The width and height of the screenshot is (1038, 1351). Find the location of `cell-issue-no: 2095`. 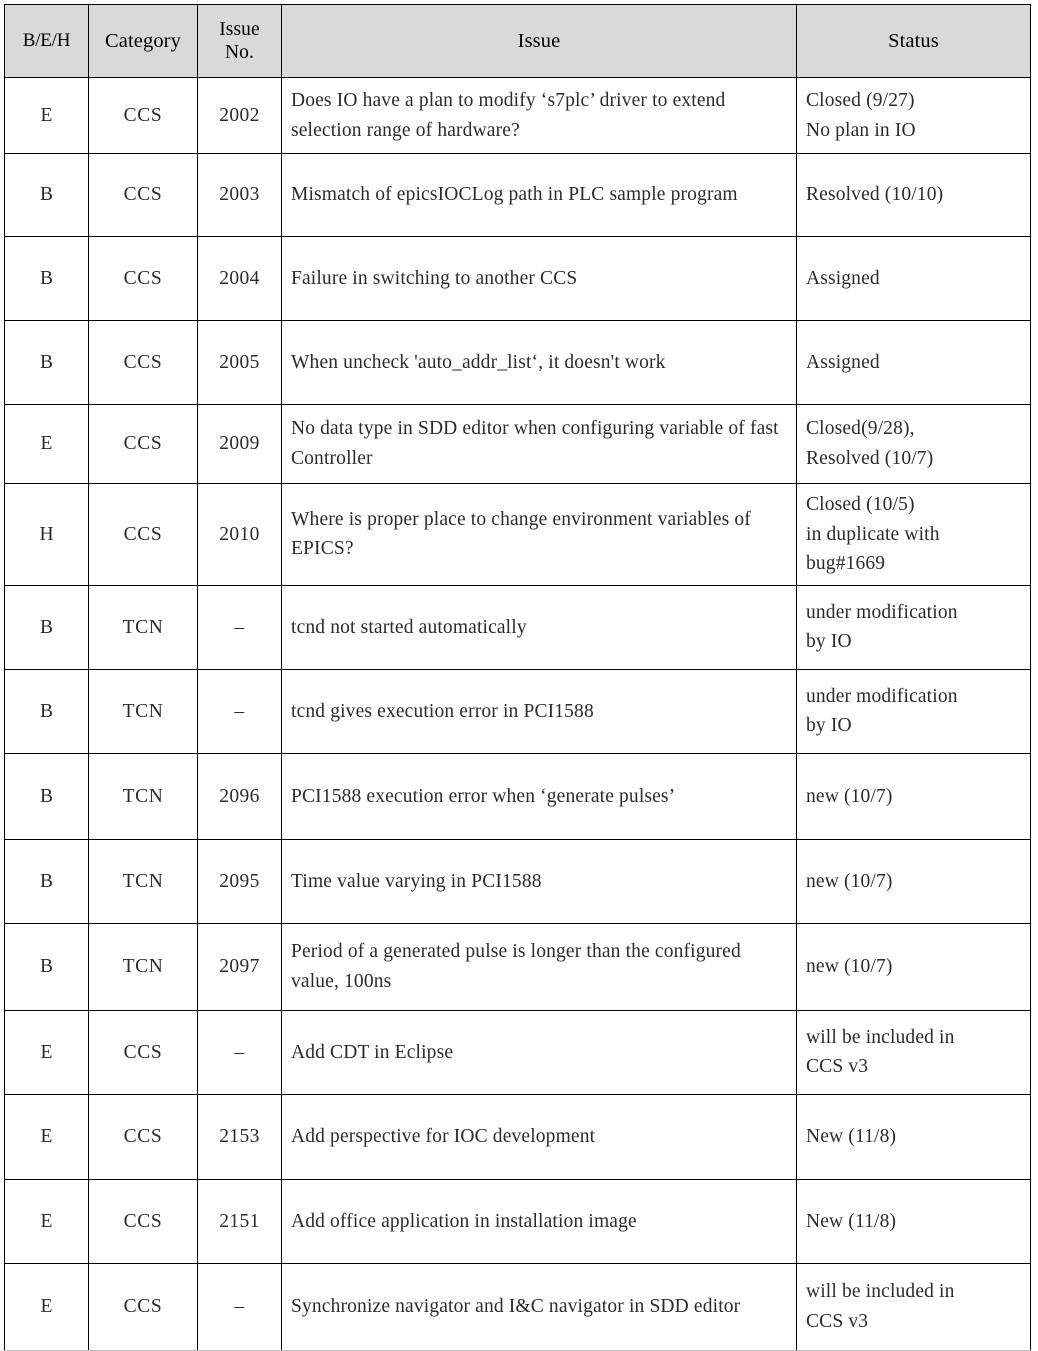

cell-issue-no: 2095 is located at coordinates (239, 881).